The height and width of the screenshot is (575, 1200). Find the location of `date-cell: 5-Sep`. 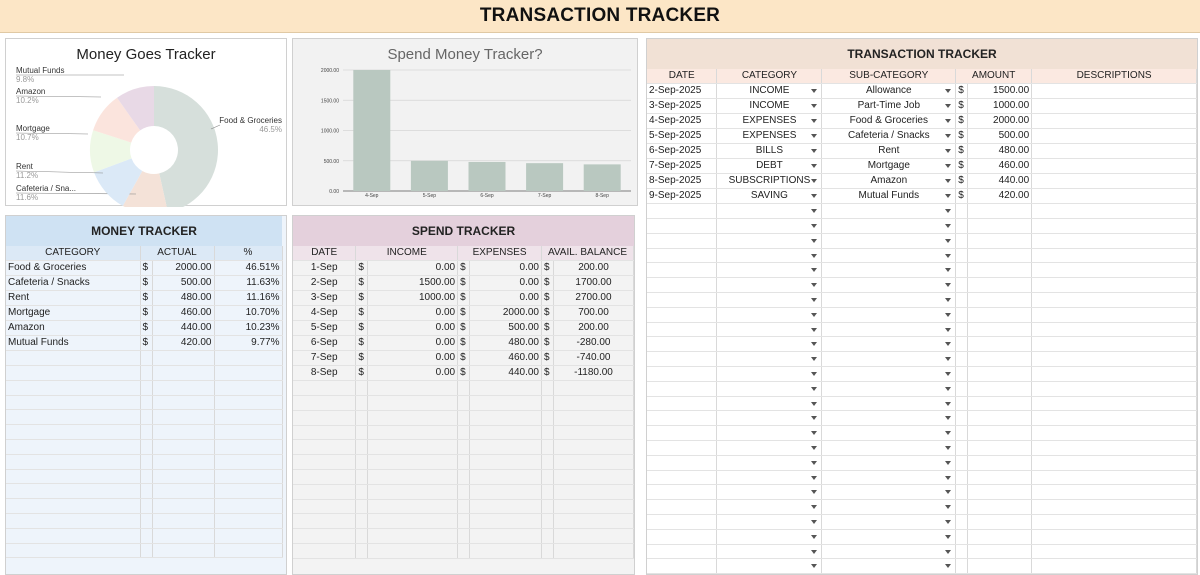

date-cell: 5-Sep is located at coordinates (325, 328).